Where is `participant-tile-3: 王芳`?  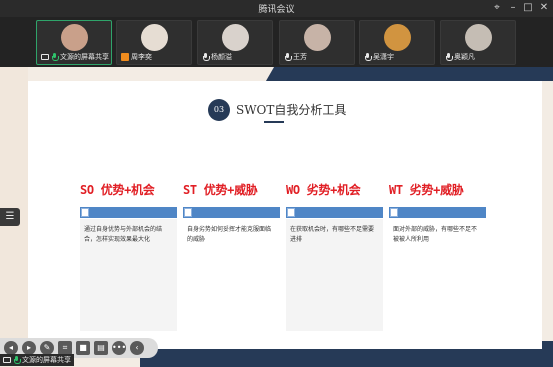
participant-tile-3: 王芳 is located at coordinates (317, 42).